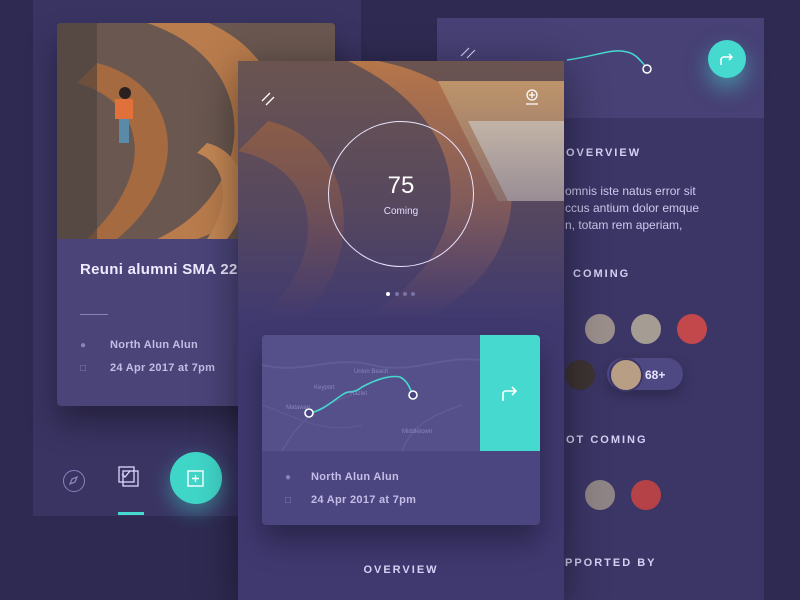 This screenshot has width=800, height=600. I want to click on compass-icon, so click(74, 481).